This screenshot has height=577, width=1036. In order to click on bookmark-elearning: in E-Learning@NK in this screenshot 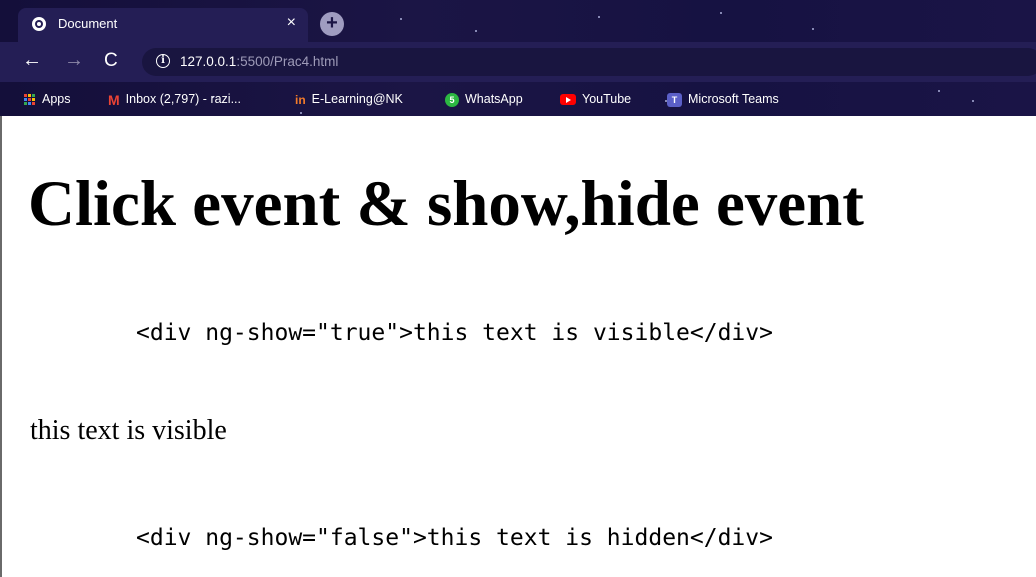, I will do `click(349, 100)`.